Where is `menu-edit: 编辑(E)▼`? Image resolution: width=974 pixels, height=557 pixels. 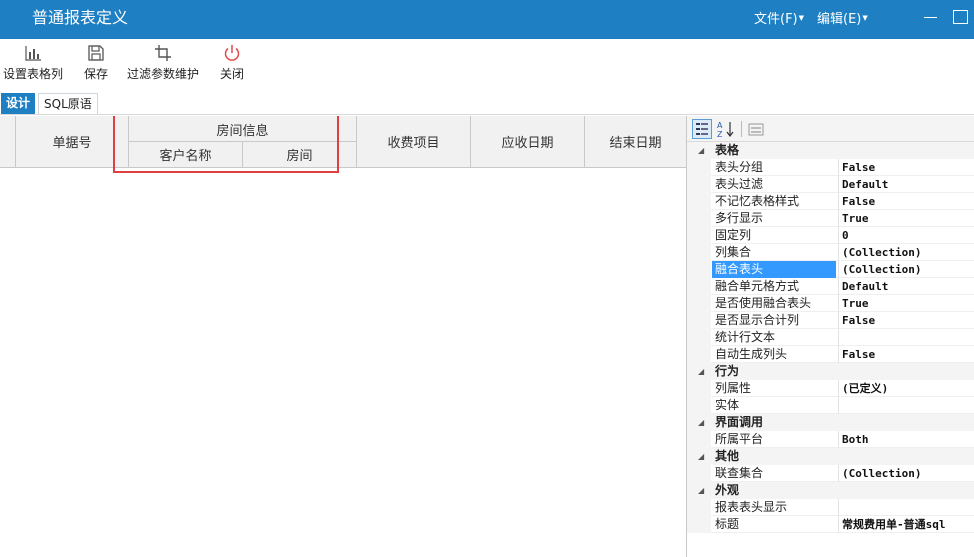 menu-edit: 编辑(E)▼ is located at coordinates (842, 19).